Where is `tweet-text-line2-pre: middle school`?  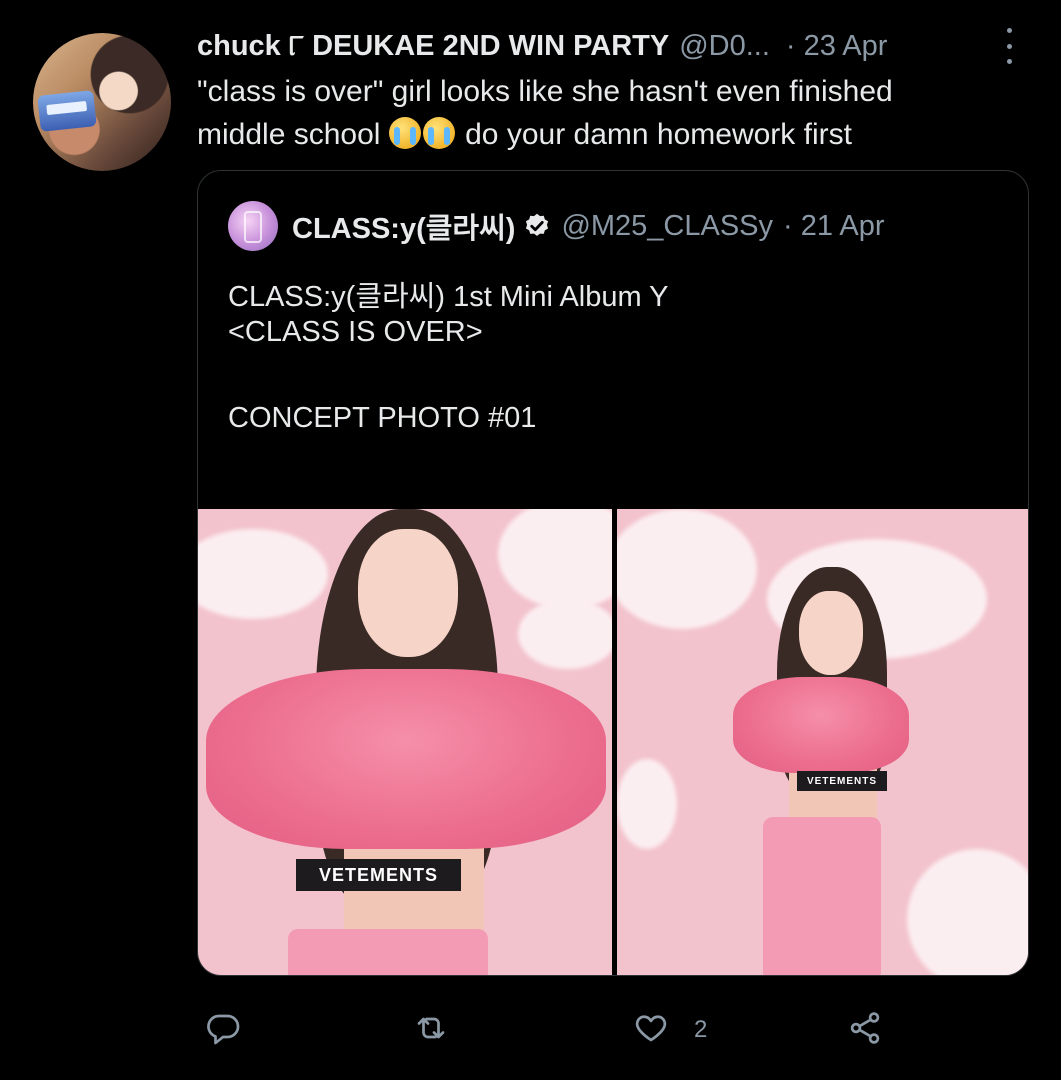
tweet-text-line2-pre: middle school is located at coordinates (289, 134).